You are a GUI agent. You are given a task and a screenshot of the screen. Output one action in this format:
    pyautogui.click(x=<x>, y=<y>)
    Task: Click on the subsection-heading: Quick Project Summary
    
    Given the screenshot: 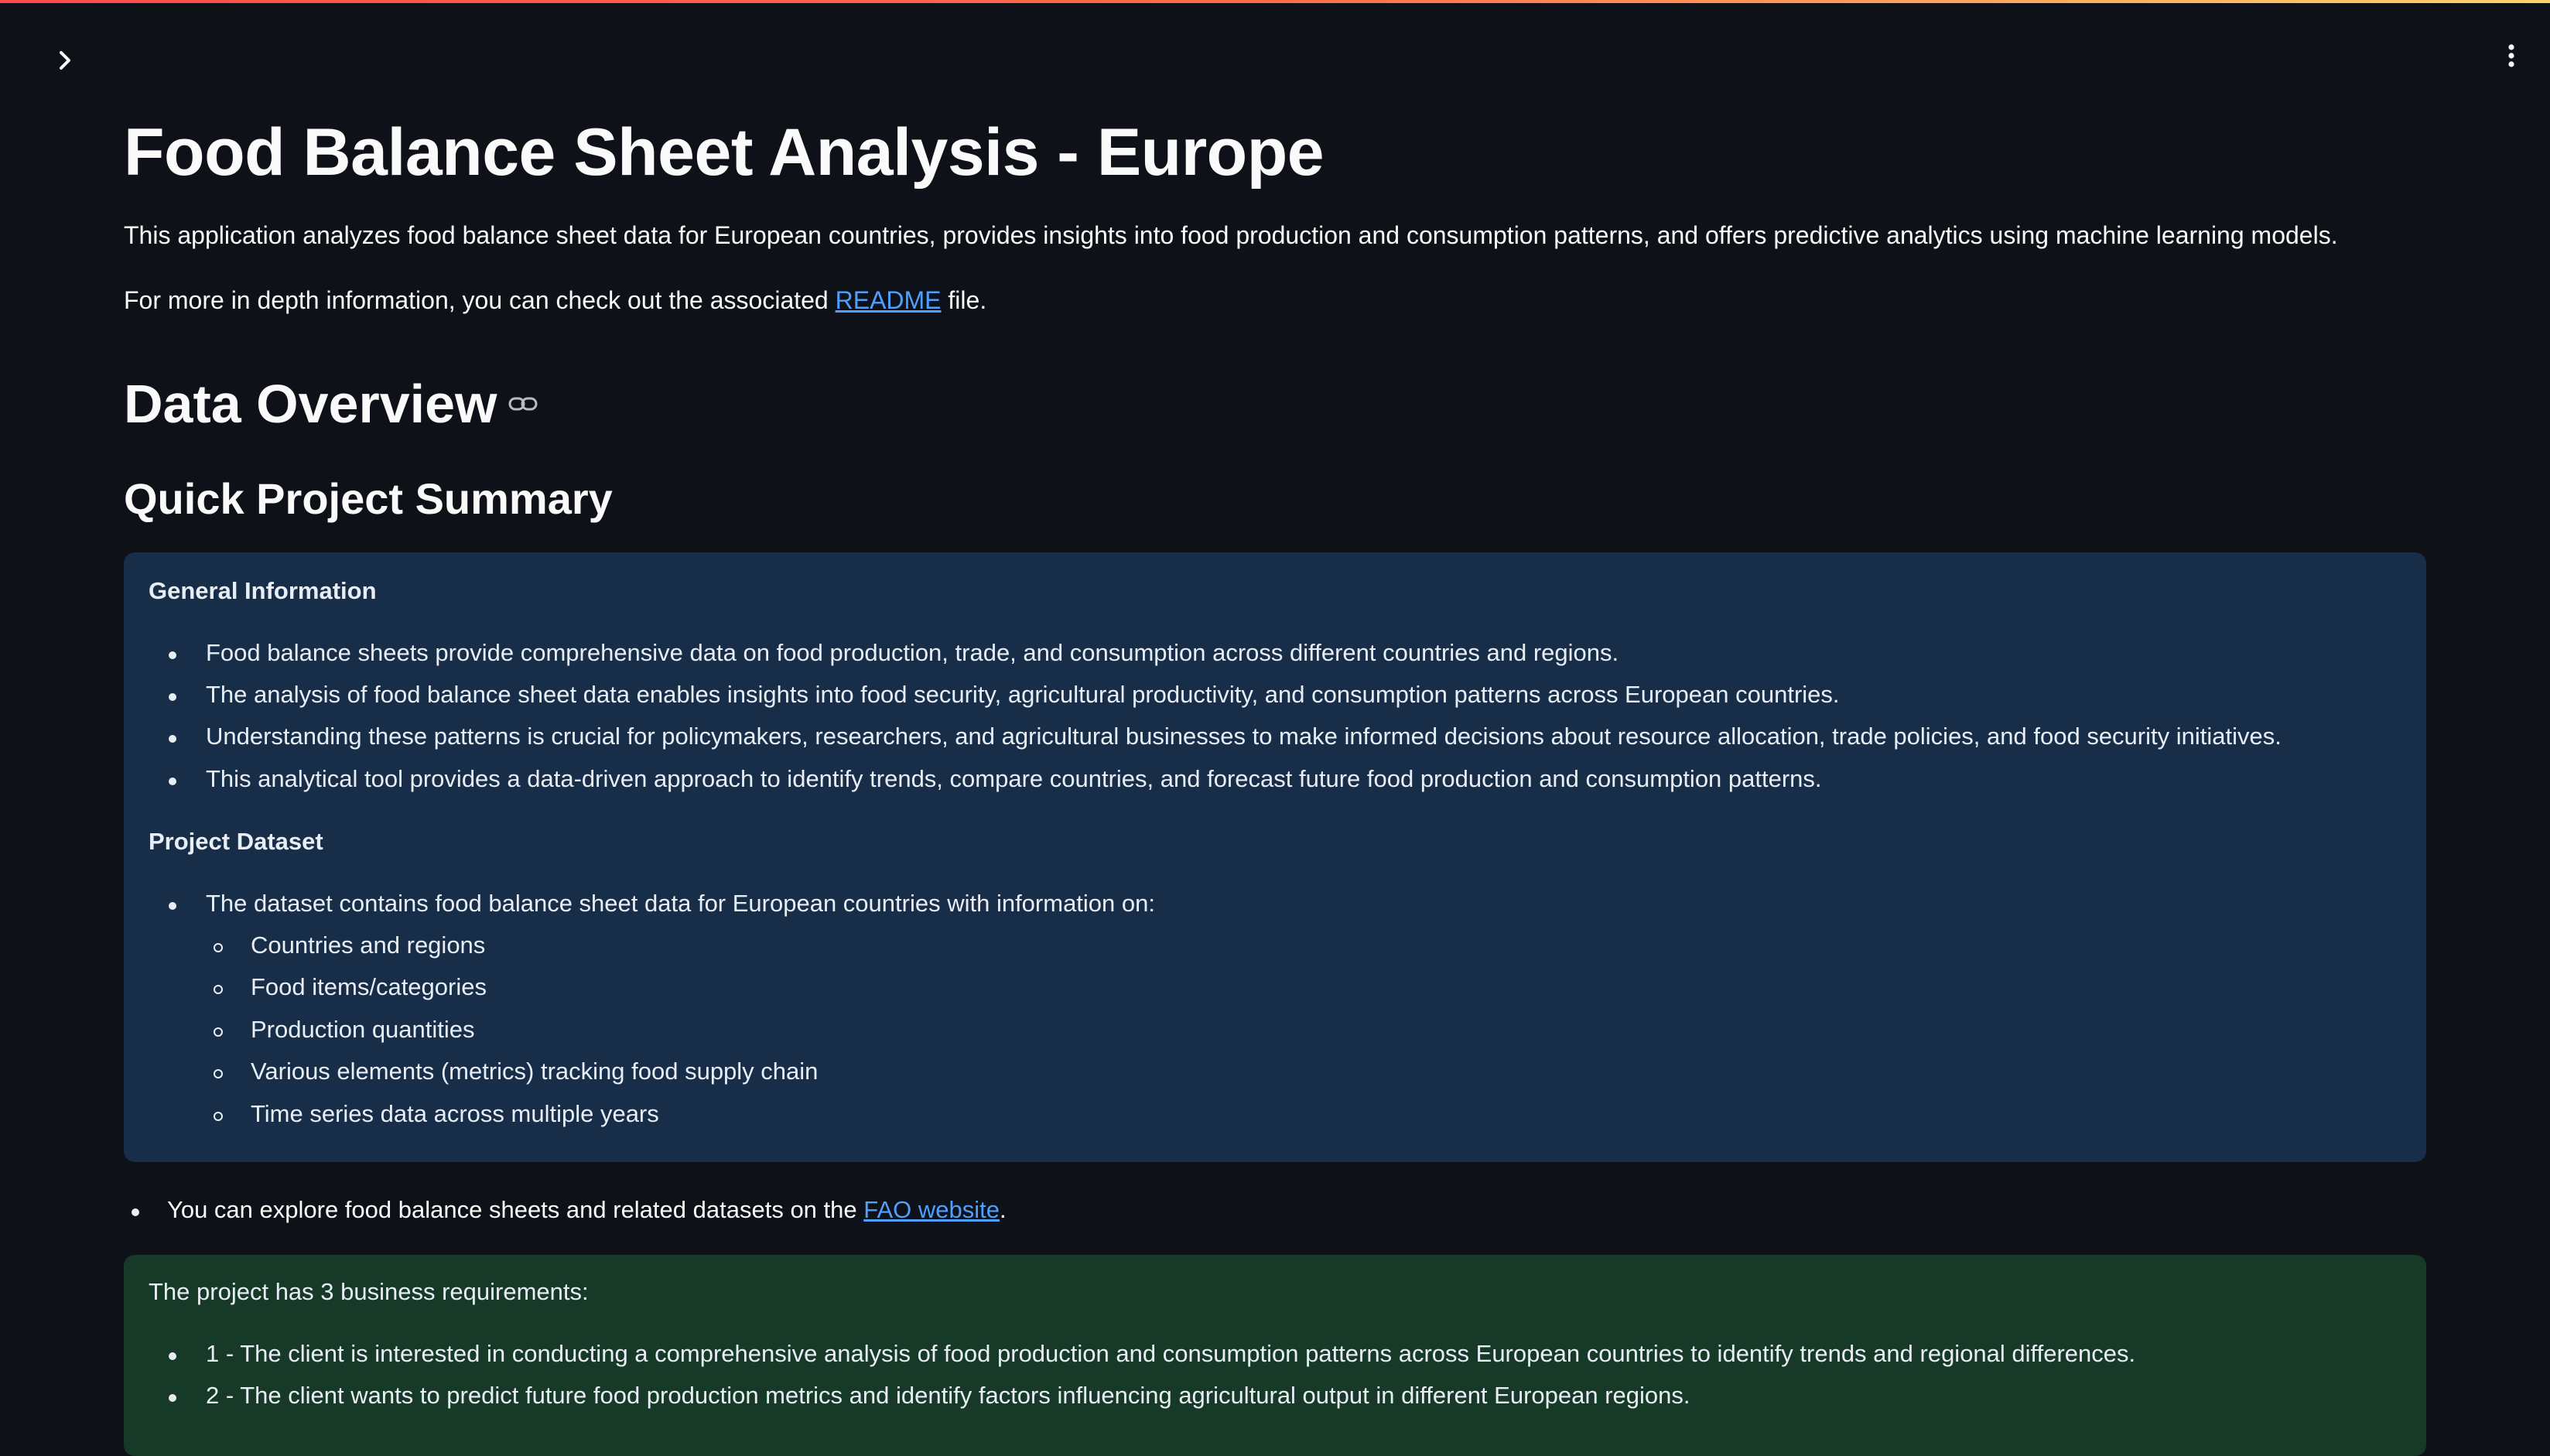 What is the action you would take?
    pyautogui.click(x=368, y=498)
    